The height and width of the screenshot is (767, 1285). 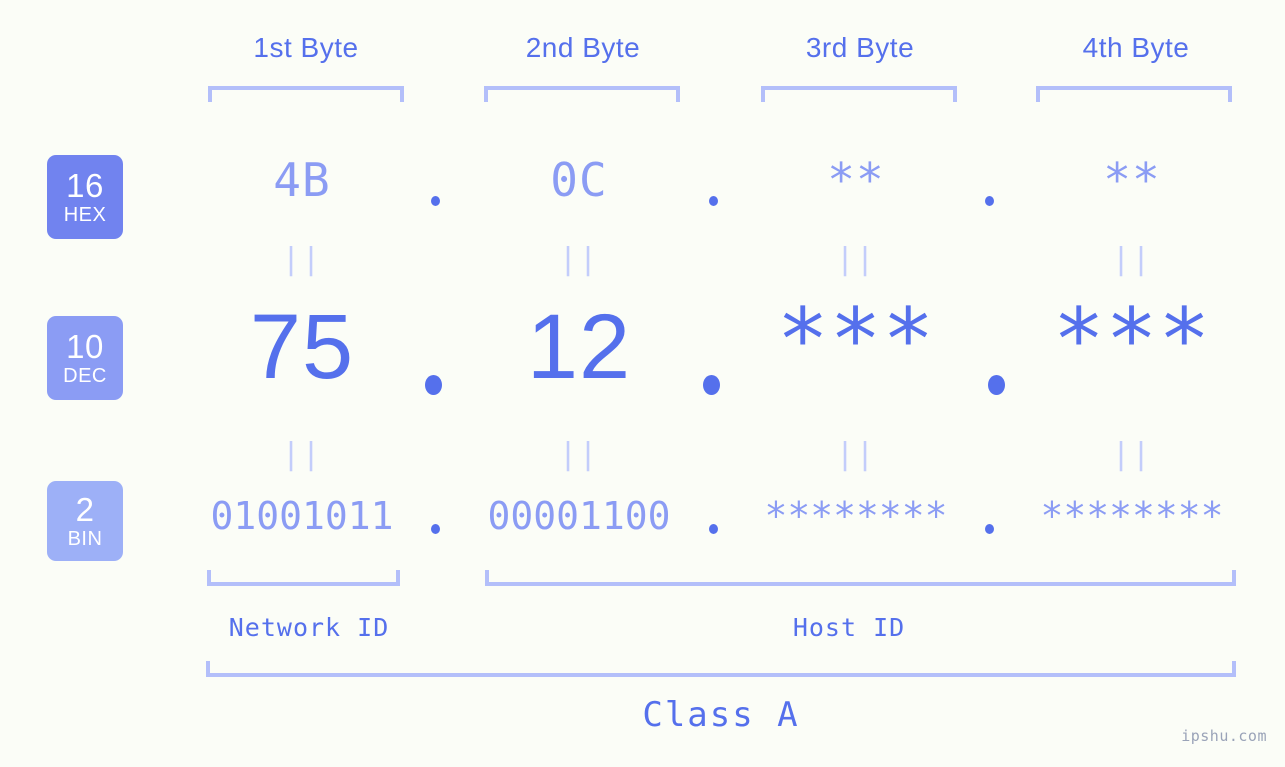 I want to click on connector-hex-dec-3: ||, so click(x=856, y=259).